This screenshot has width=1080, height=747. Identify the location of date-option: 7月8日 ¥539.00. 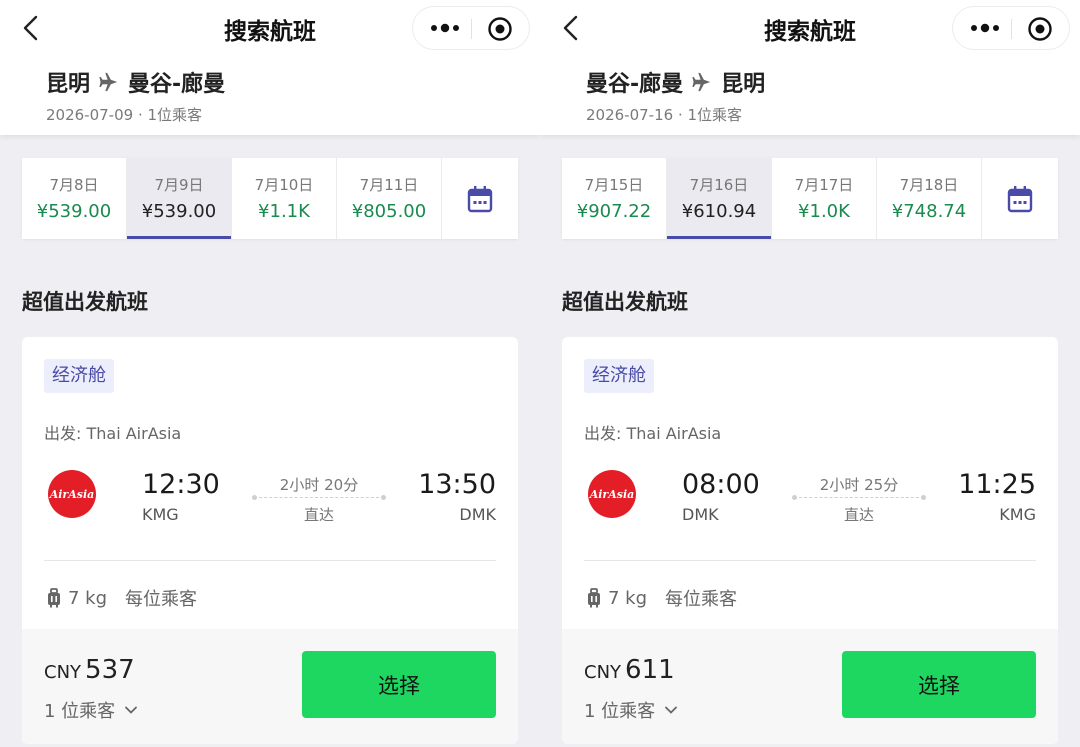
(74, 198).